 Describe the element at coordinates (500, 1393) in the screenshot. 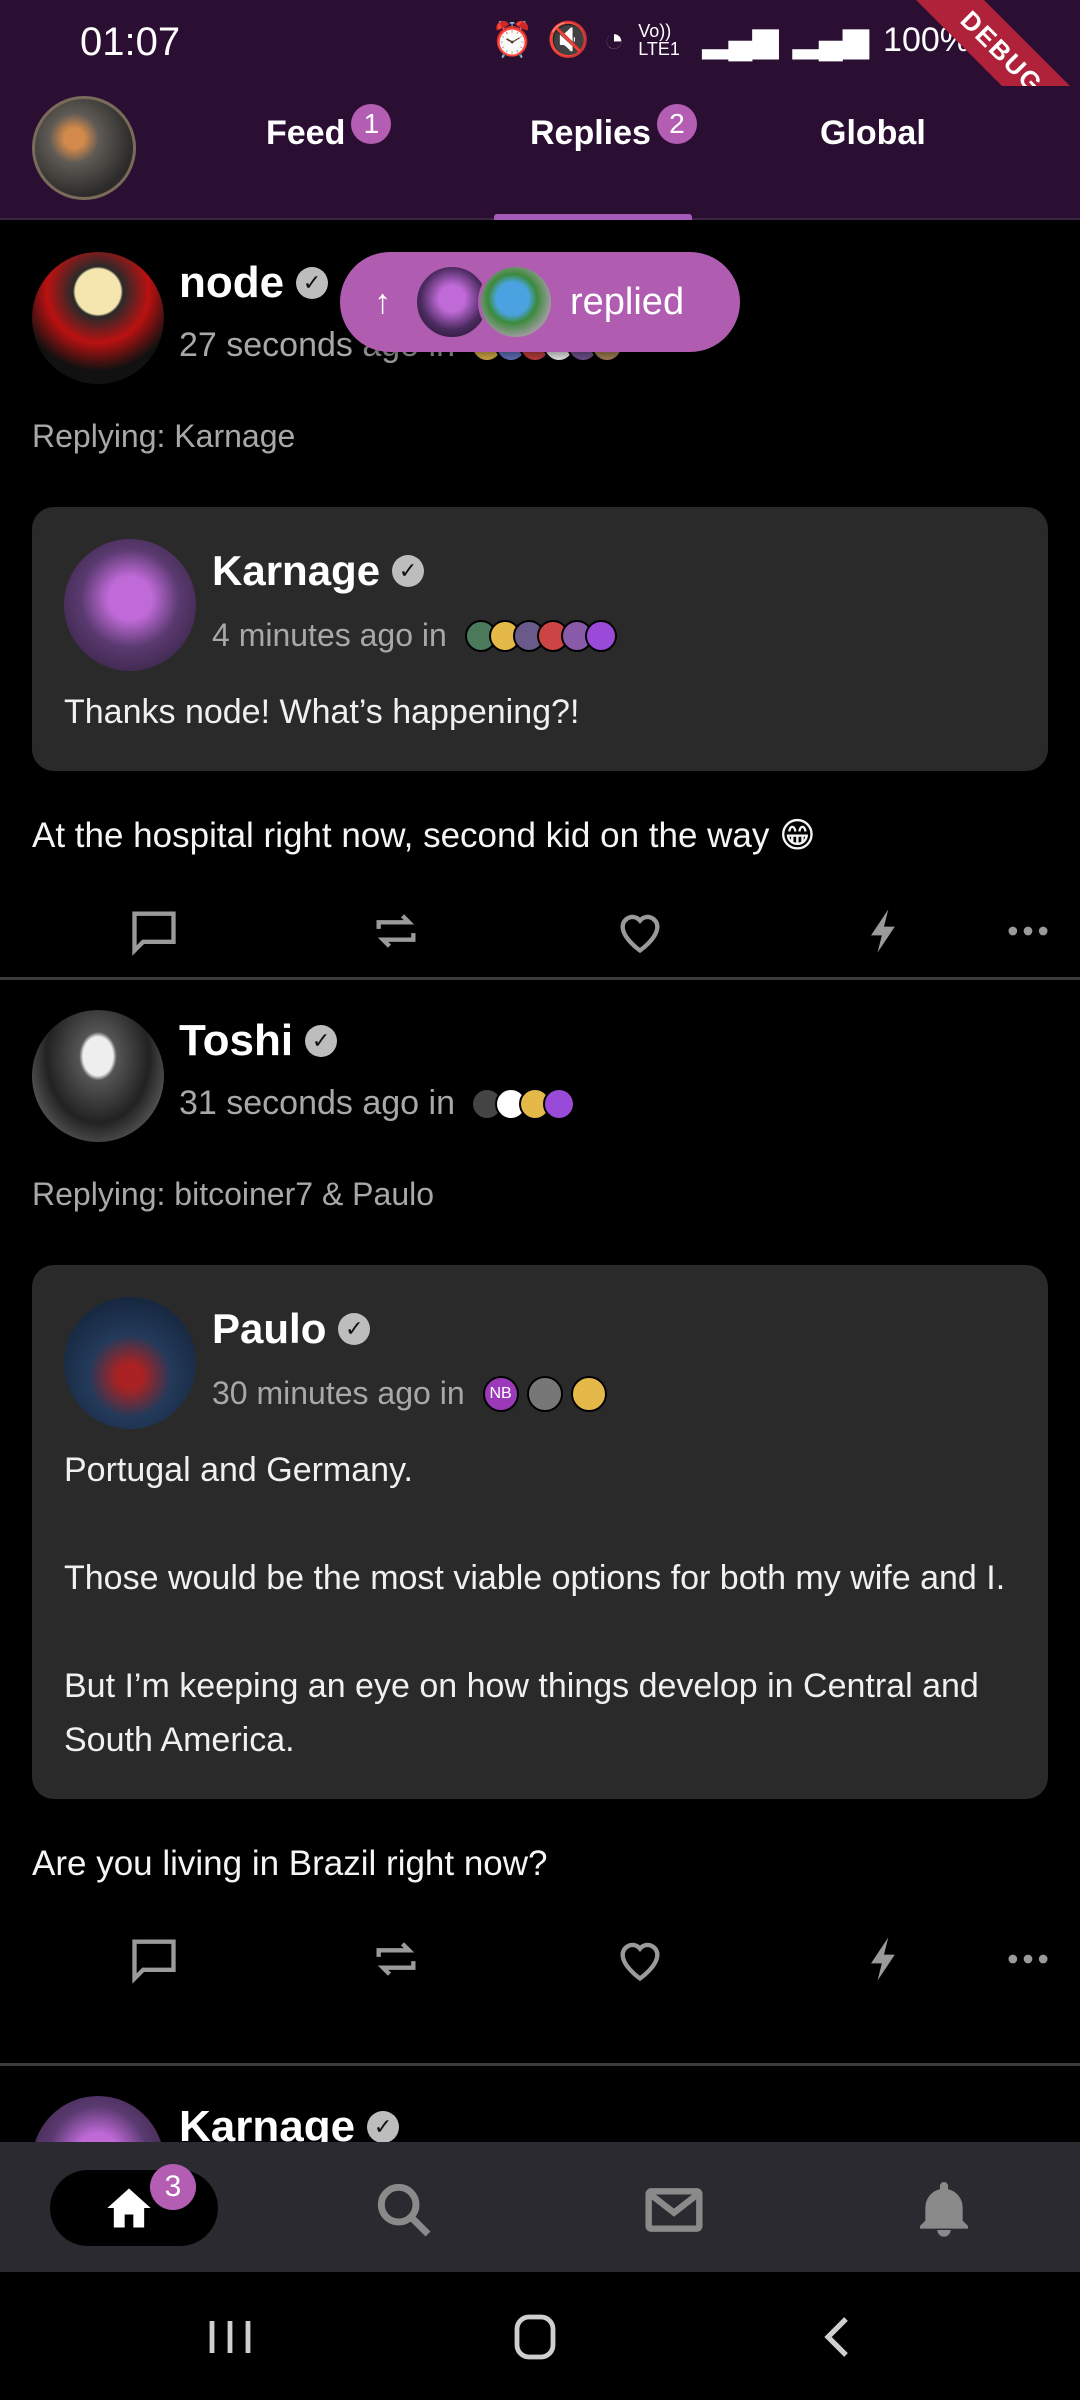

I see `community-initials-badge: NB` at that location.